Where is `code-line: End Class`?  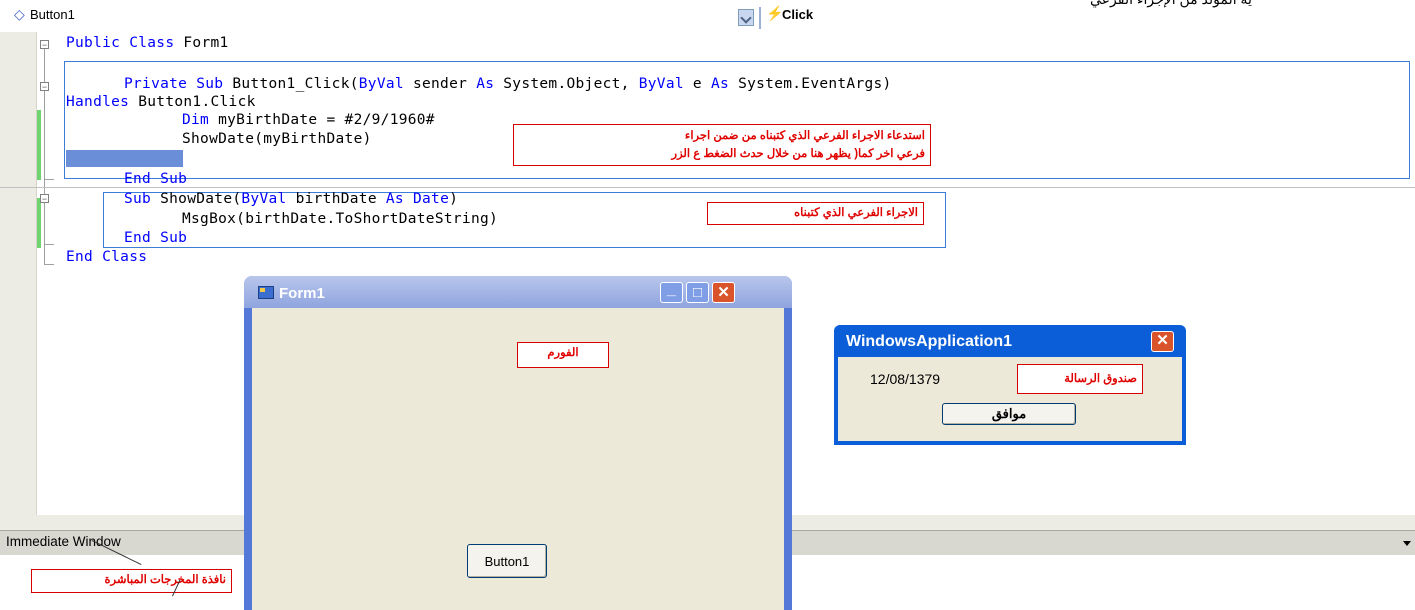 code-line: End Class is located at coordinates (107, 257).